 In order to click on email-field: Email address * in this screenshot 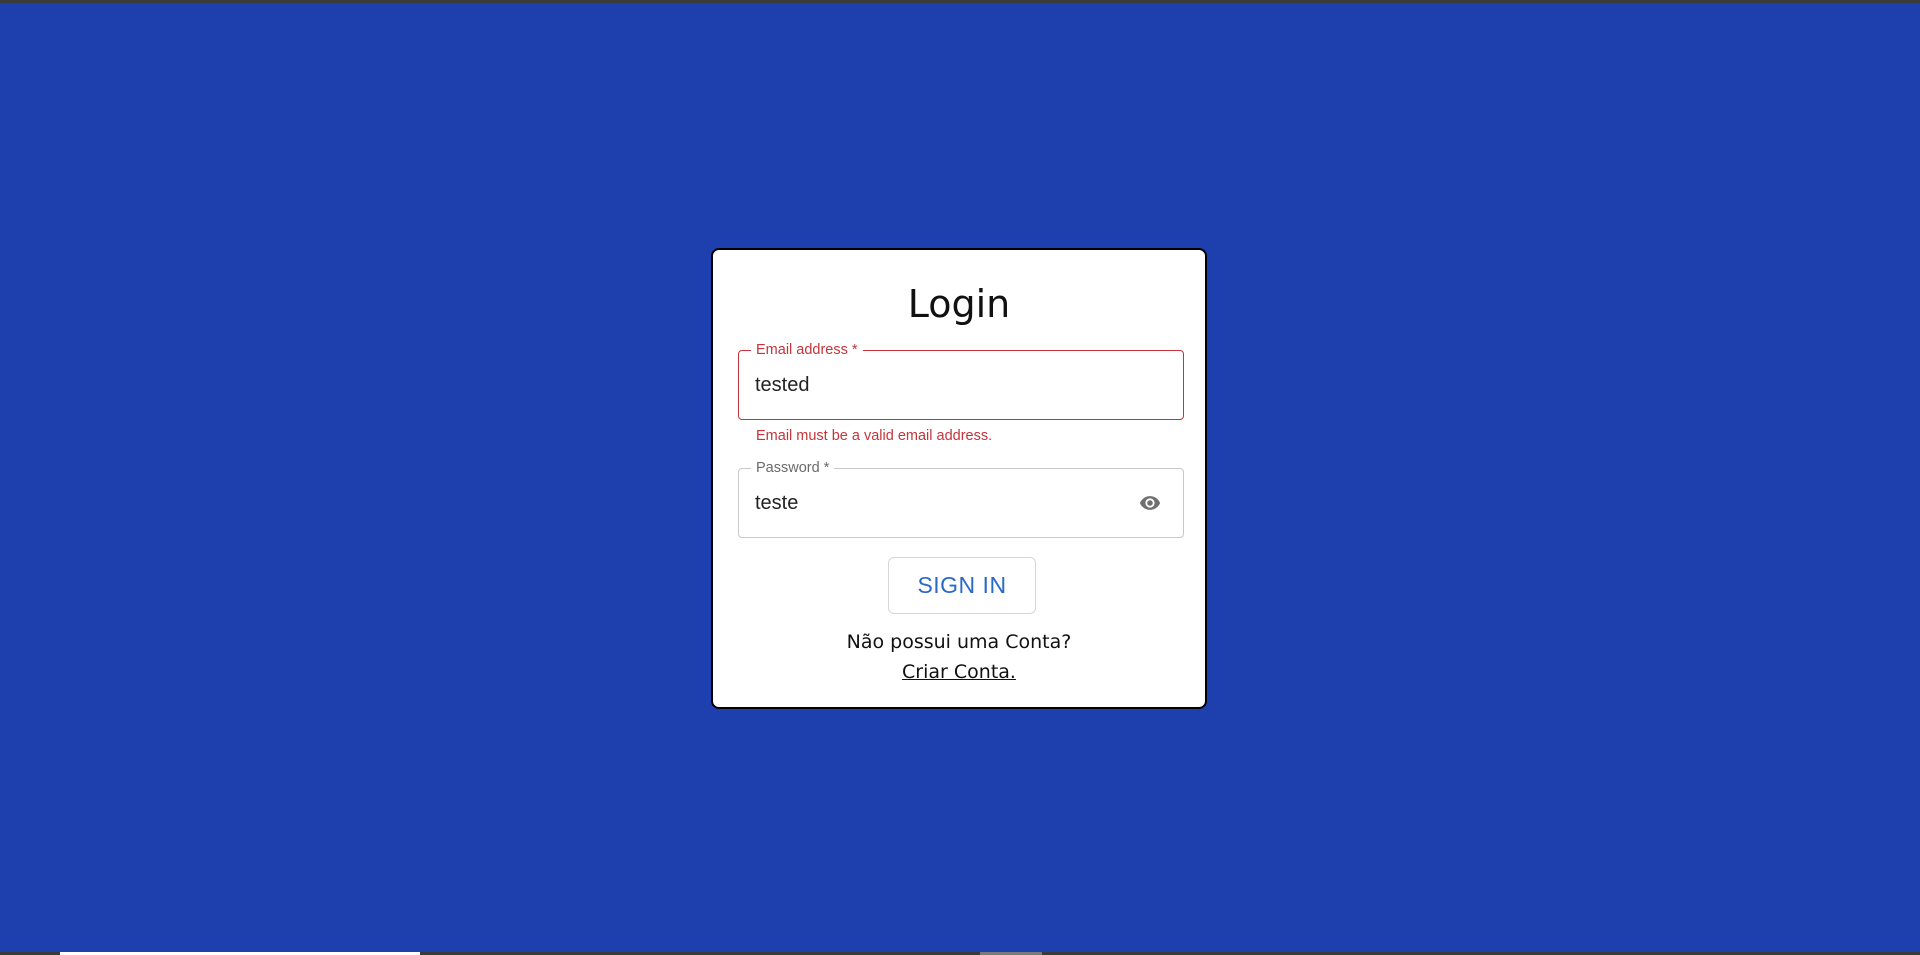, I will do `click(961, 380)`.